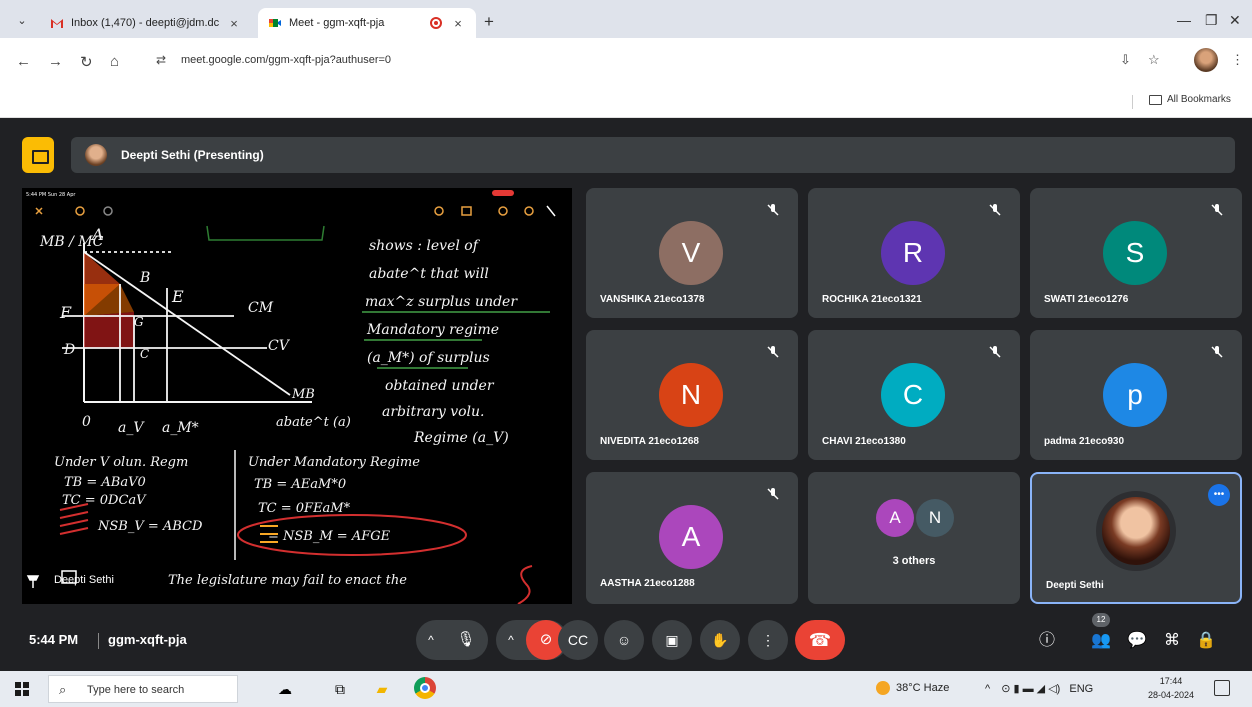  Describe the element at coordinates (1047, 641) in the screenshot. I see `meeting-info-icon: ⓘ` at that location.